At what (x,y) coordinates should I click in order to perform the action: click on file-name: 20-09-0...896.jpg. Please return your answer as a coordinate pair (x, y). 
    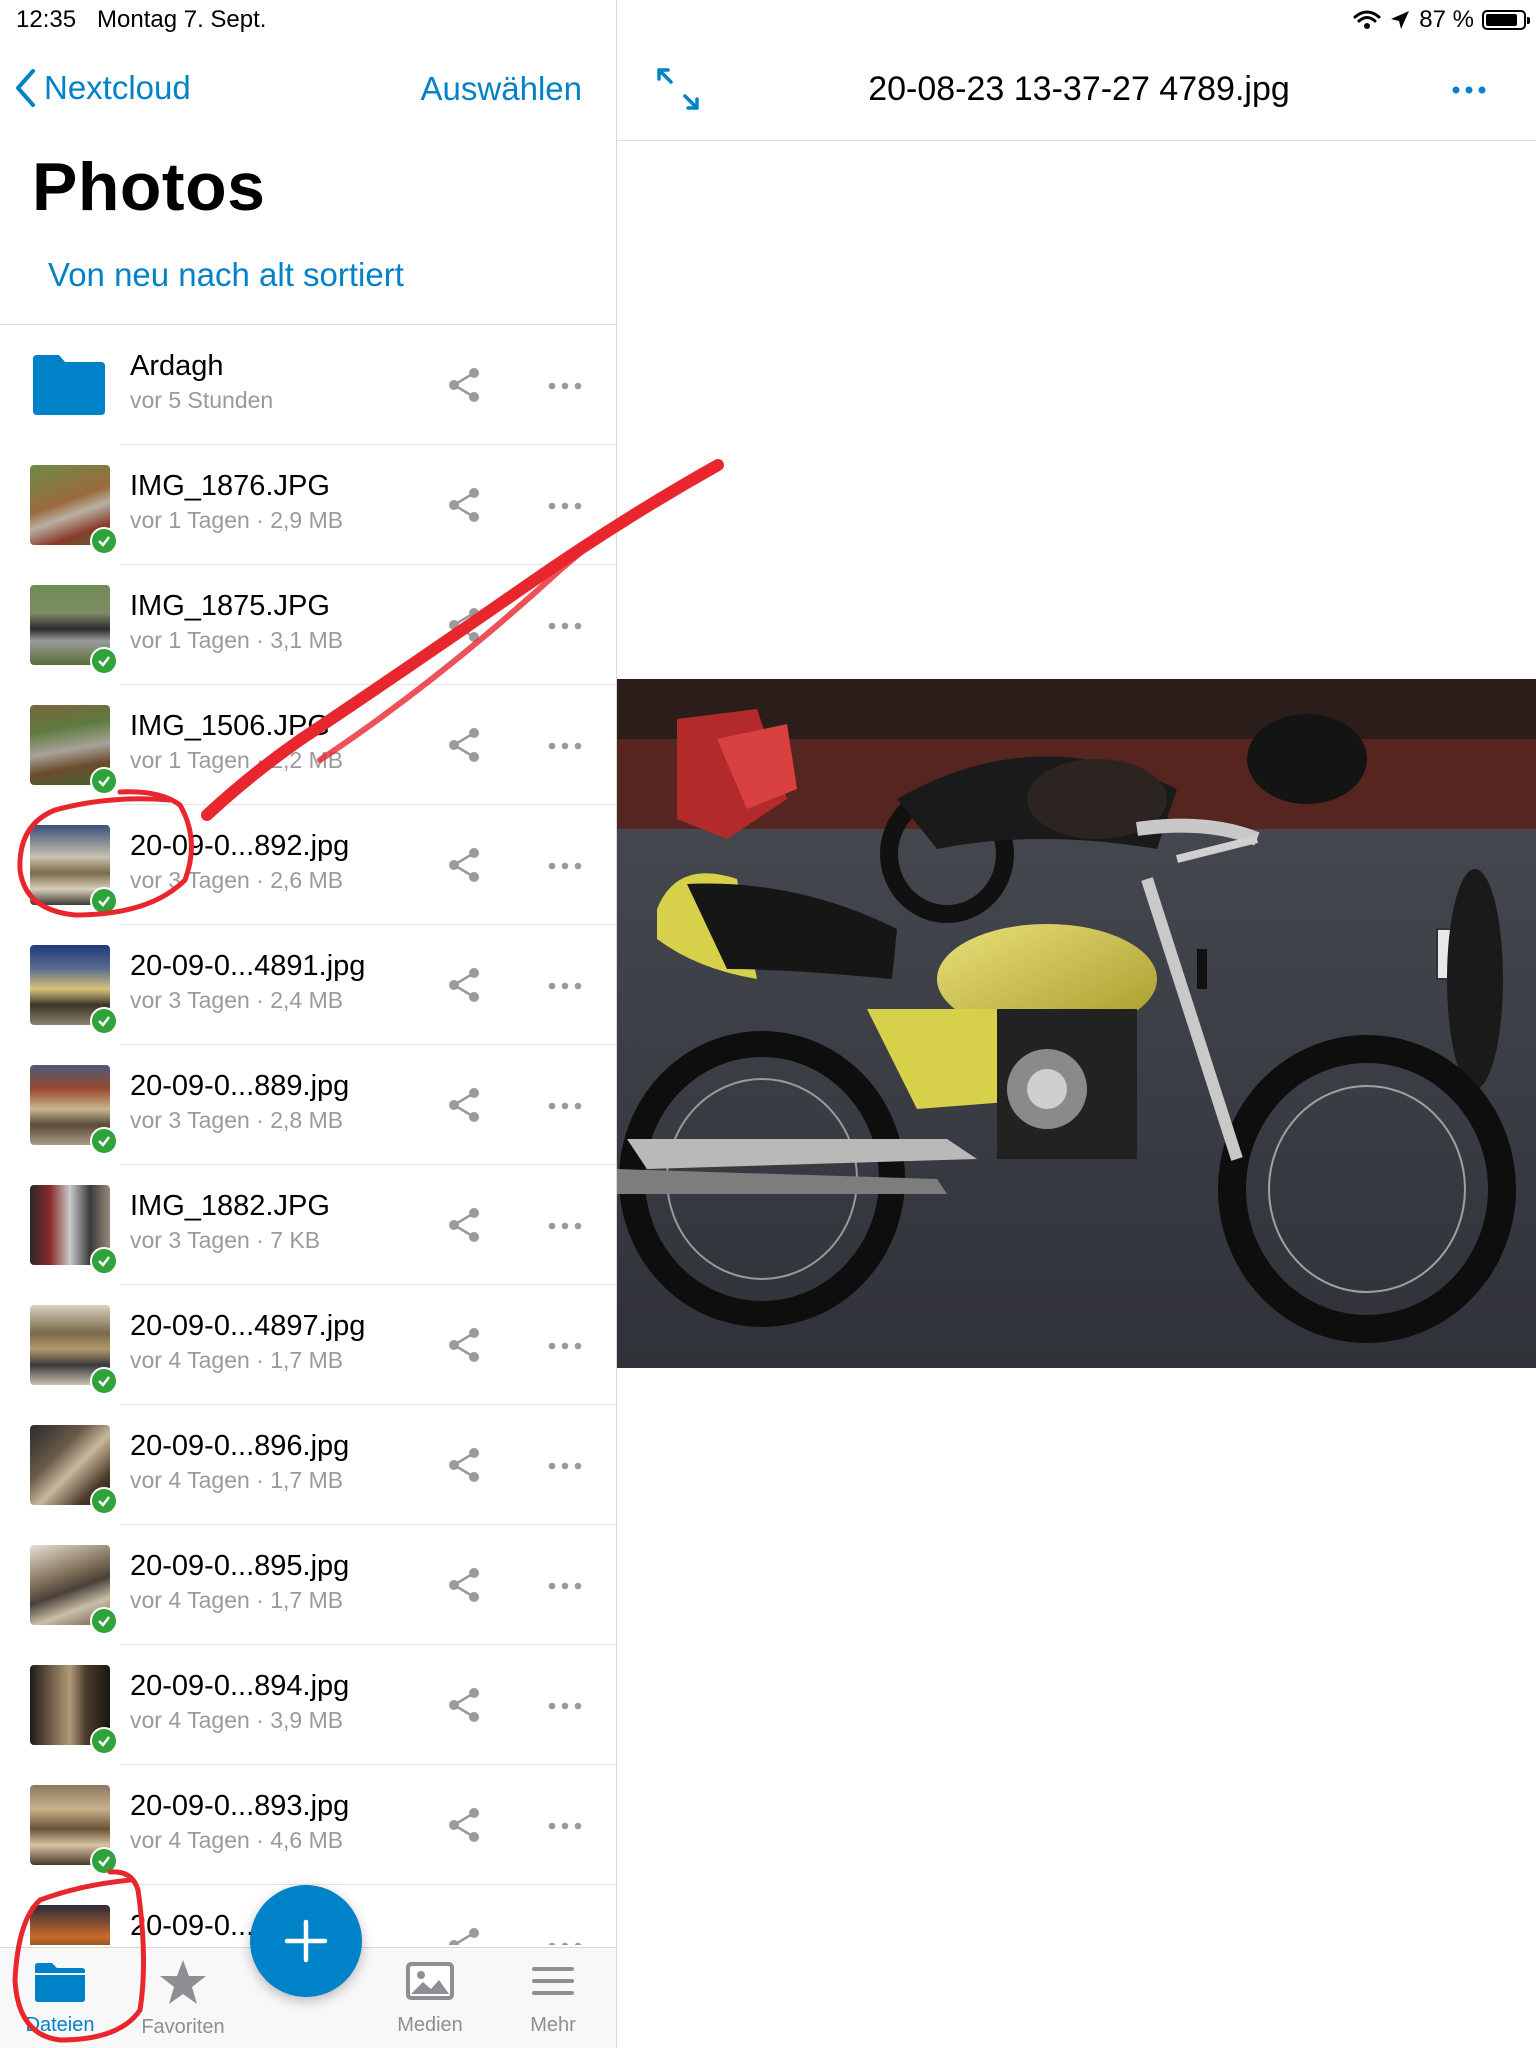
    Looking at the image, I should click on (240, 1446).